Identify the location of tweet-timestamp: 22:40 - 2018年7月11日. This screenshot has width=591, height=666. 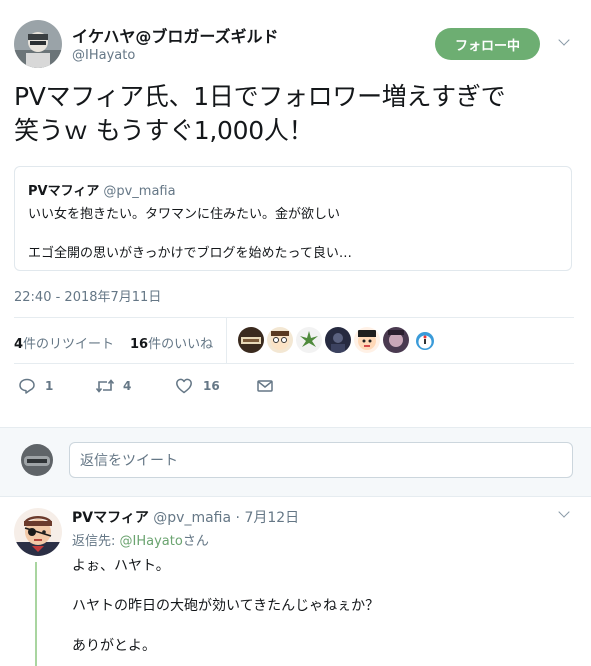
(87, 295).